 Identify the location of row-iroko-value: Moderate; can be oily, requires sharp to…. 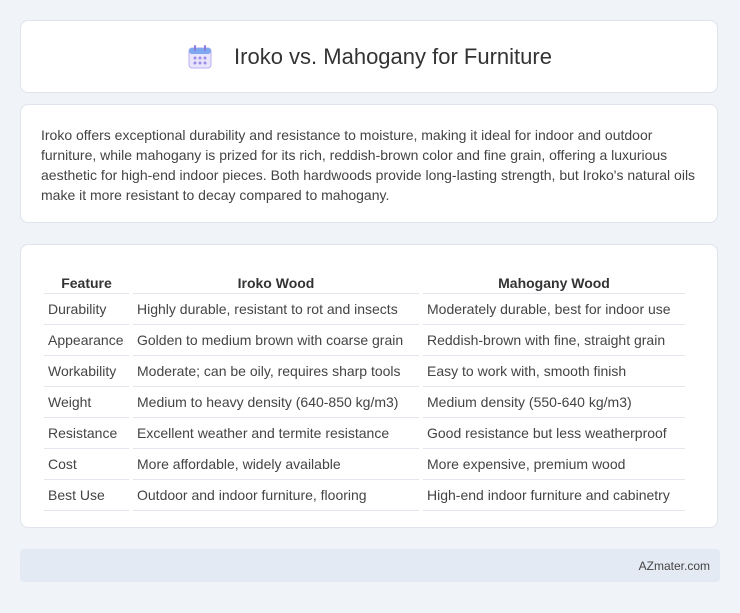
(276, 371).